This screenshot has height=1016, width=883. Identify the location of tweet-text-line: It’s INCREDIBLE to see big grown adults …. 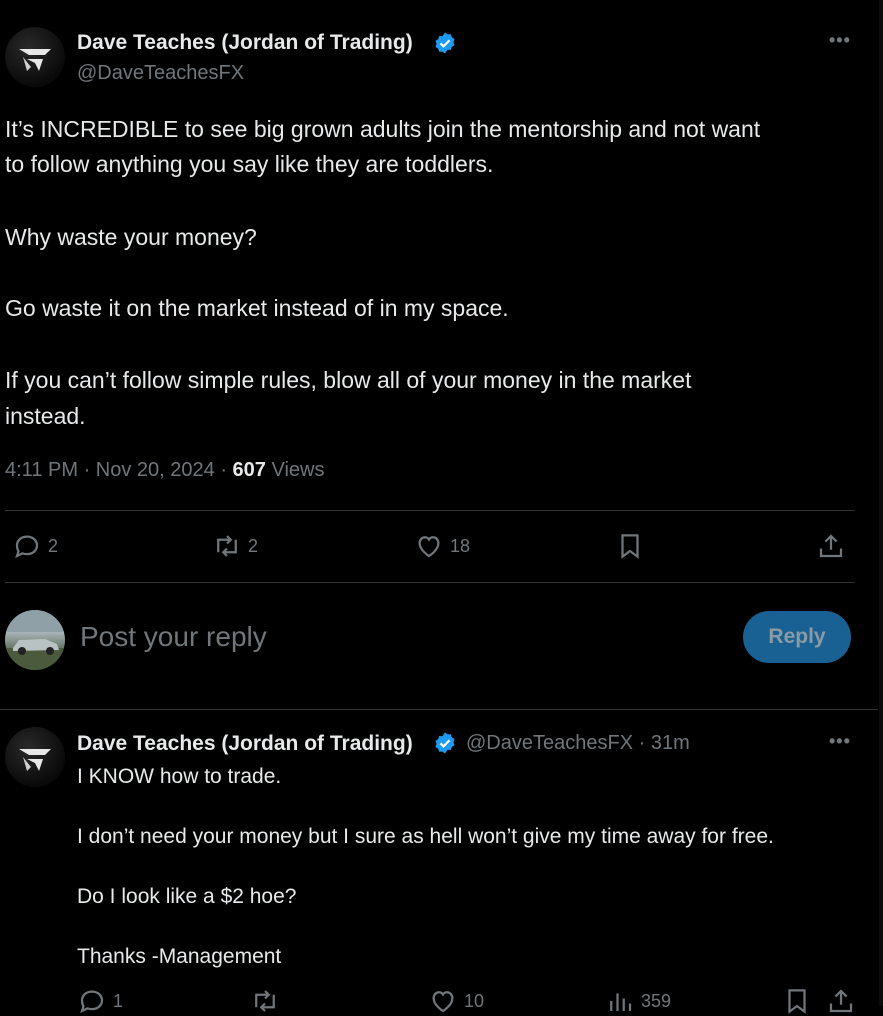
(383, 129).